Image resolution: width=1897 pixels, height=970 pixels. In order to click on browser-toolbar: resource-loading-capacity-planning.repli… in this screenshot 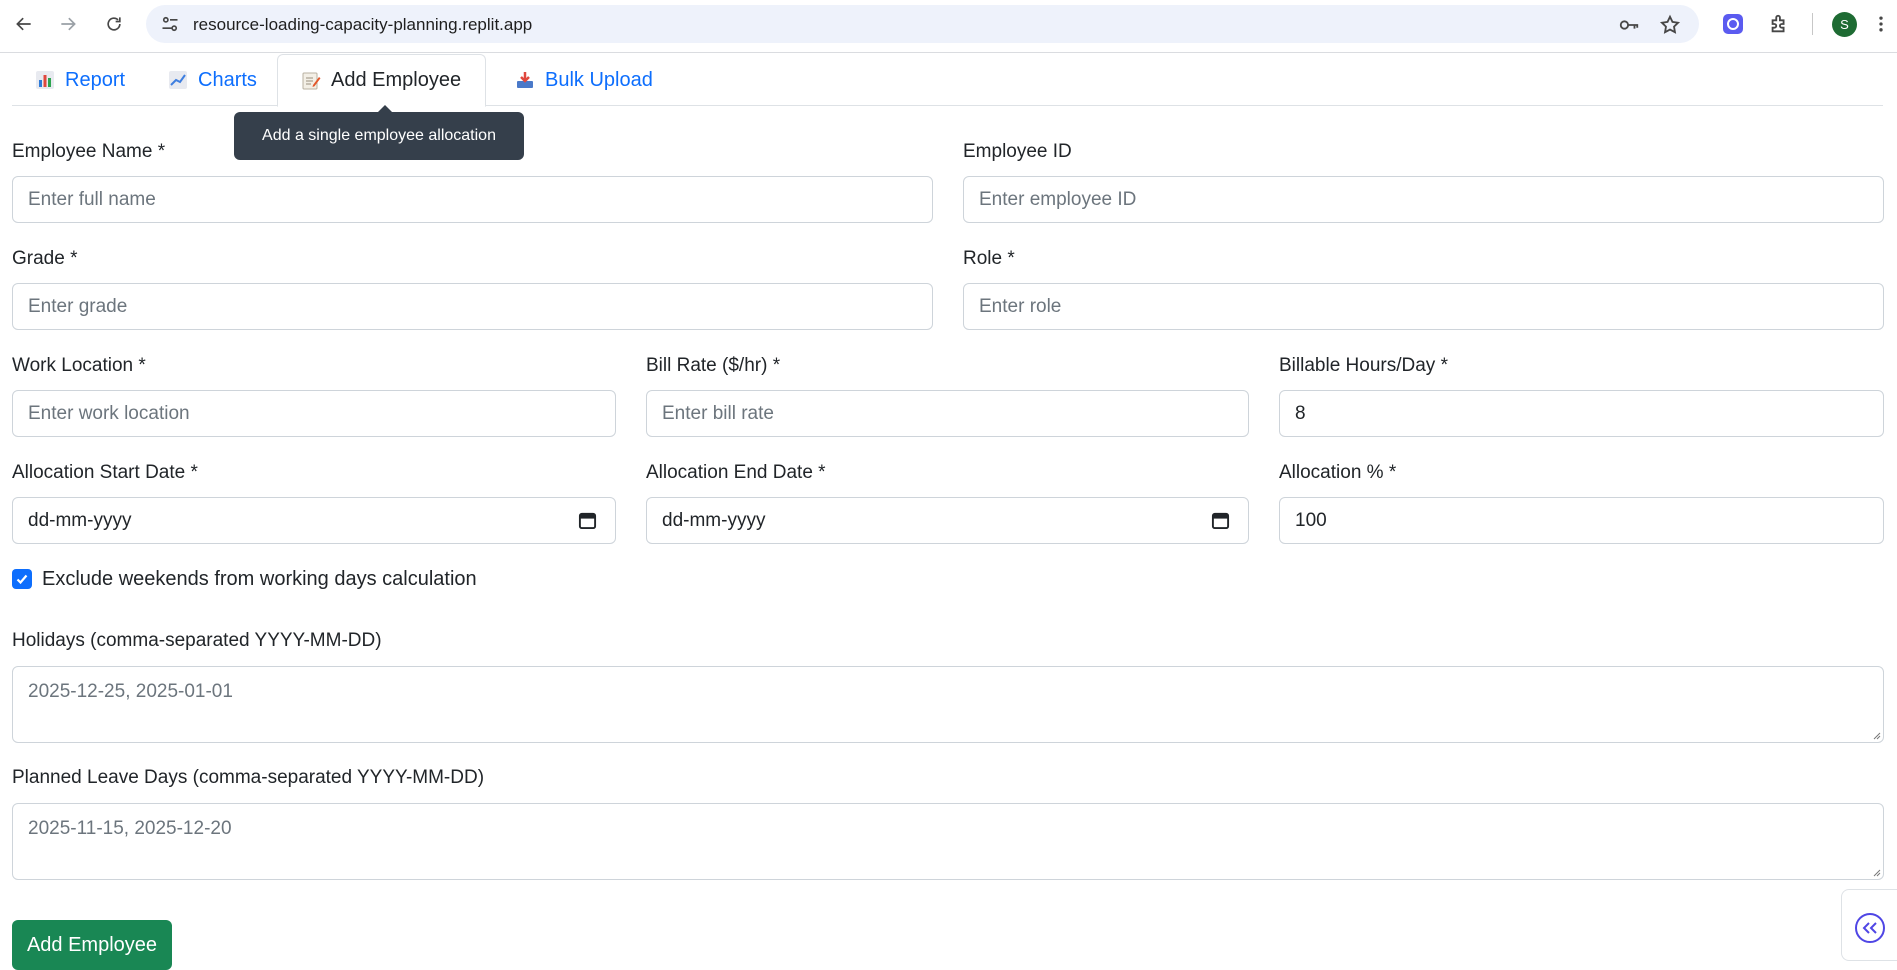, I will do `click(948, 26)`.